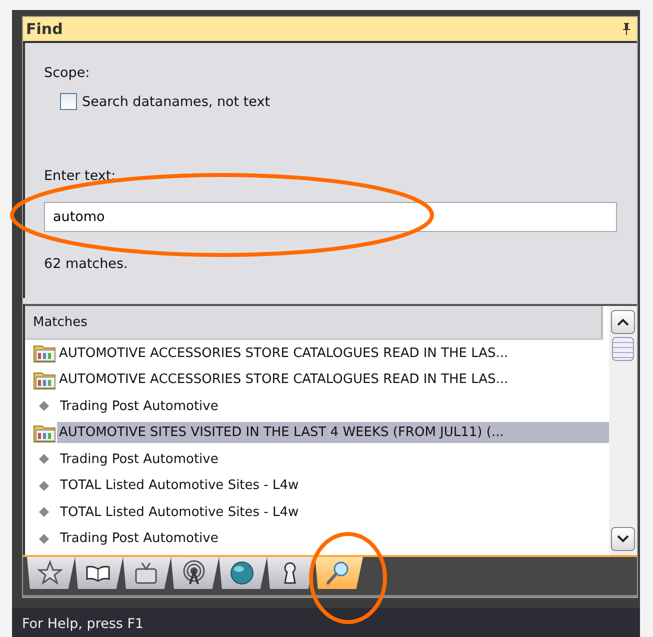 The image size is (653, 637). What do you see at coordinates (86, 264) in the screenshot?
I see `match-count: 62 matches.` at bounding box center [86, 264].